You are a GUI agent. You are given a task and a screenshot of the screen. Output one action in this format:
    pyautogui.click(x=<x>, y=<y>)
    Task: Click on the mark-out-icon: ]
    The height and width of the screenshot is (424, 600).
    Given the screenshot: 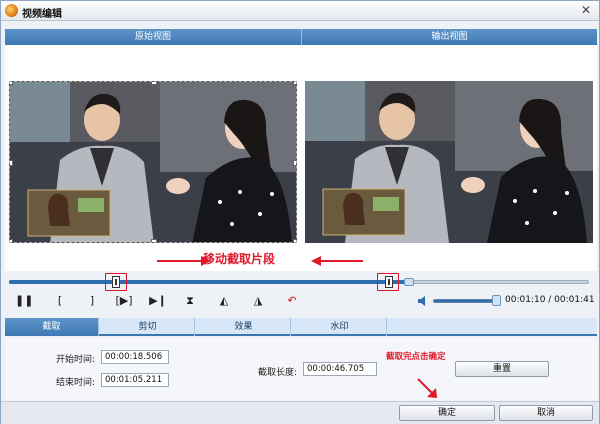 What is the action you would take?
    pyautogui.click(x=92, y=300)
    